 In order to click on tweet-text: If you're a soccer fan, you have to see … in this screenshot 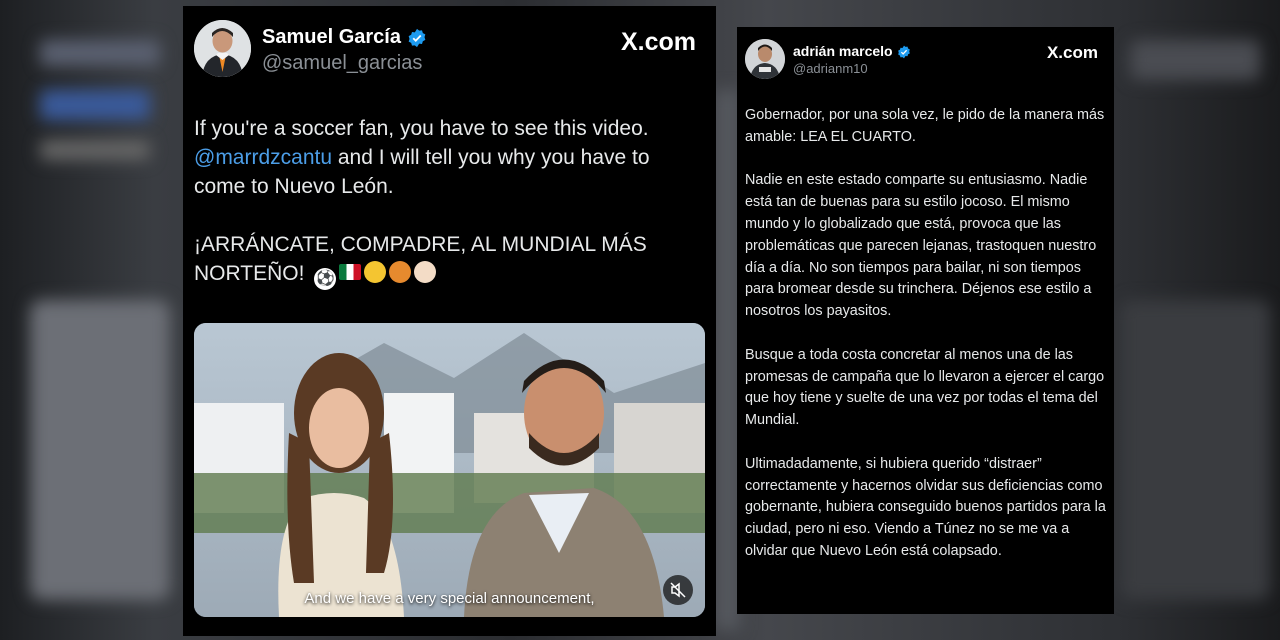, I will do `click(444, 202)`.